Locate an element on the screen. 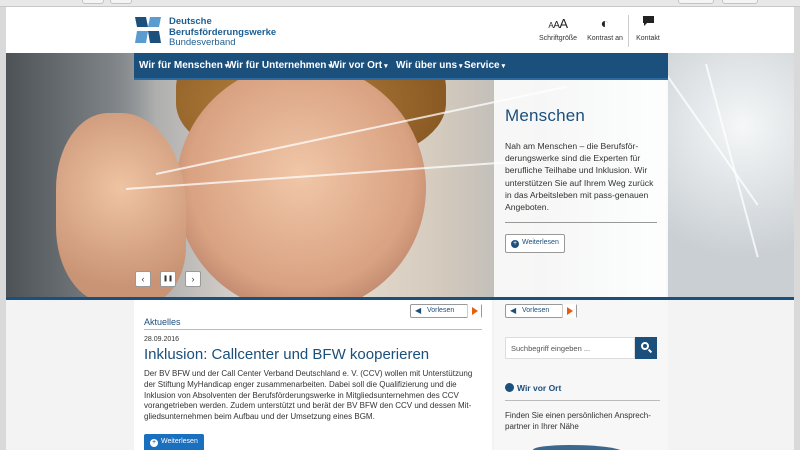 This screenshot has width=800, height=450. nav-item-wir-ueber-uns: Wir über uns ▾ is located at coordinates (429, 65).